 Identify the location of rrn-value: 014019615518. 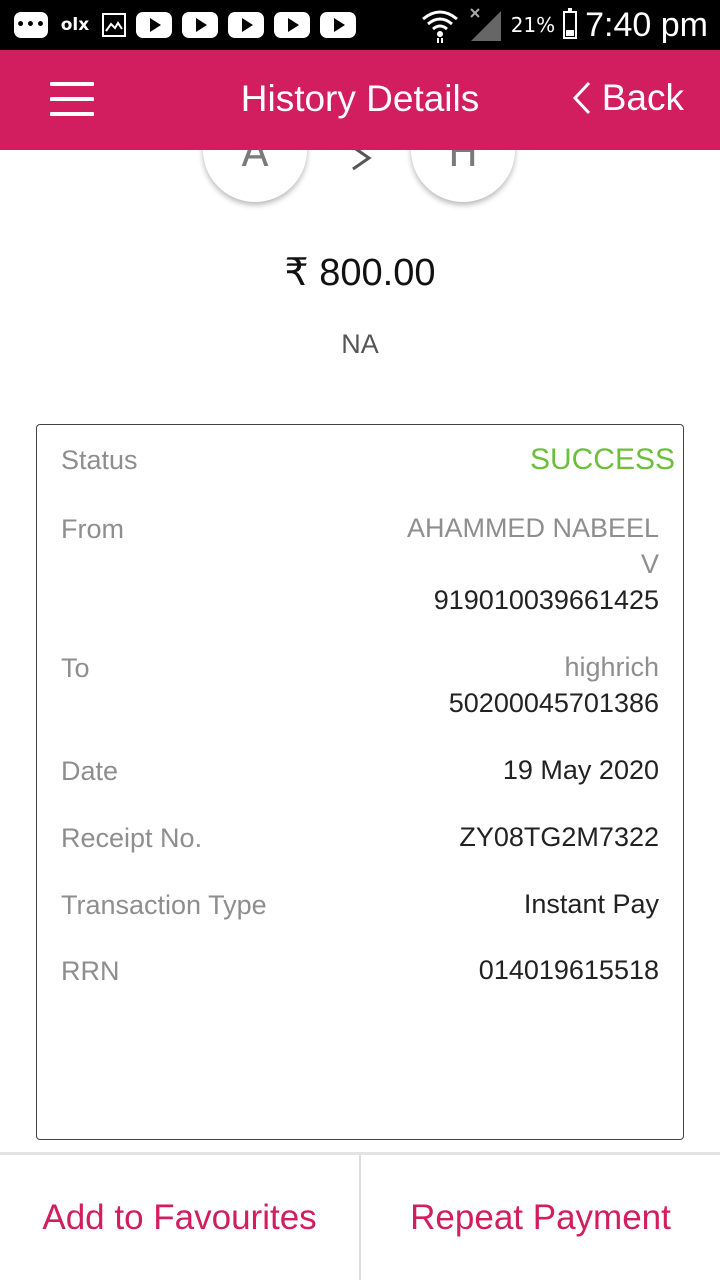
(568, 970).